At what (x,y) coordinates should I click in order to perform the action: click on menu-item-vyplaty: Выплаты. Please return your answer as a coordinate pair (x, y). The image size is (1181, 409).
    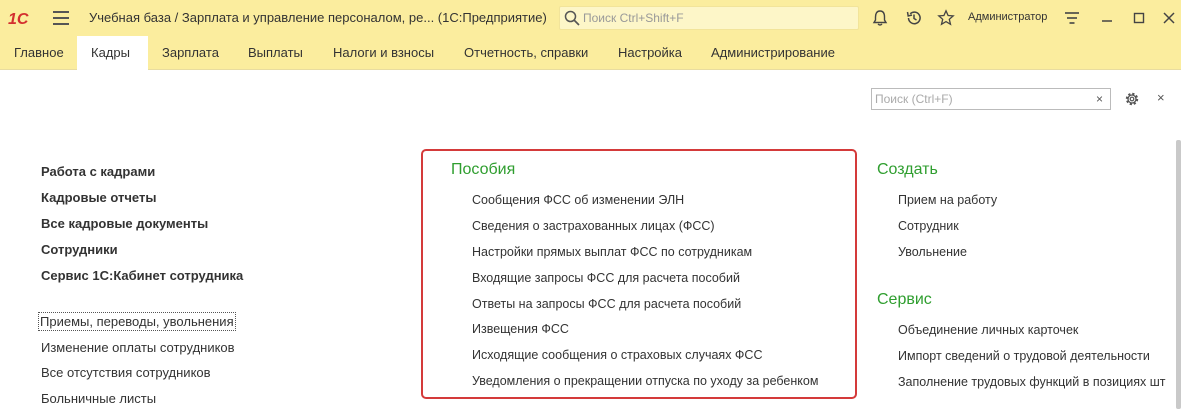
    Looking at the image, I should click on (275, 53).